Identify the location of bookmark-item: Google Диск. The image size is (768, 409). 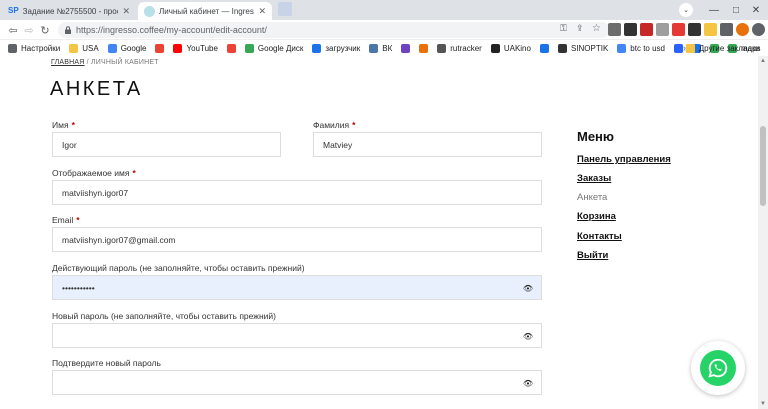
(273, 48).